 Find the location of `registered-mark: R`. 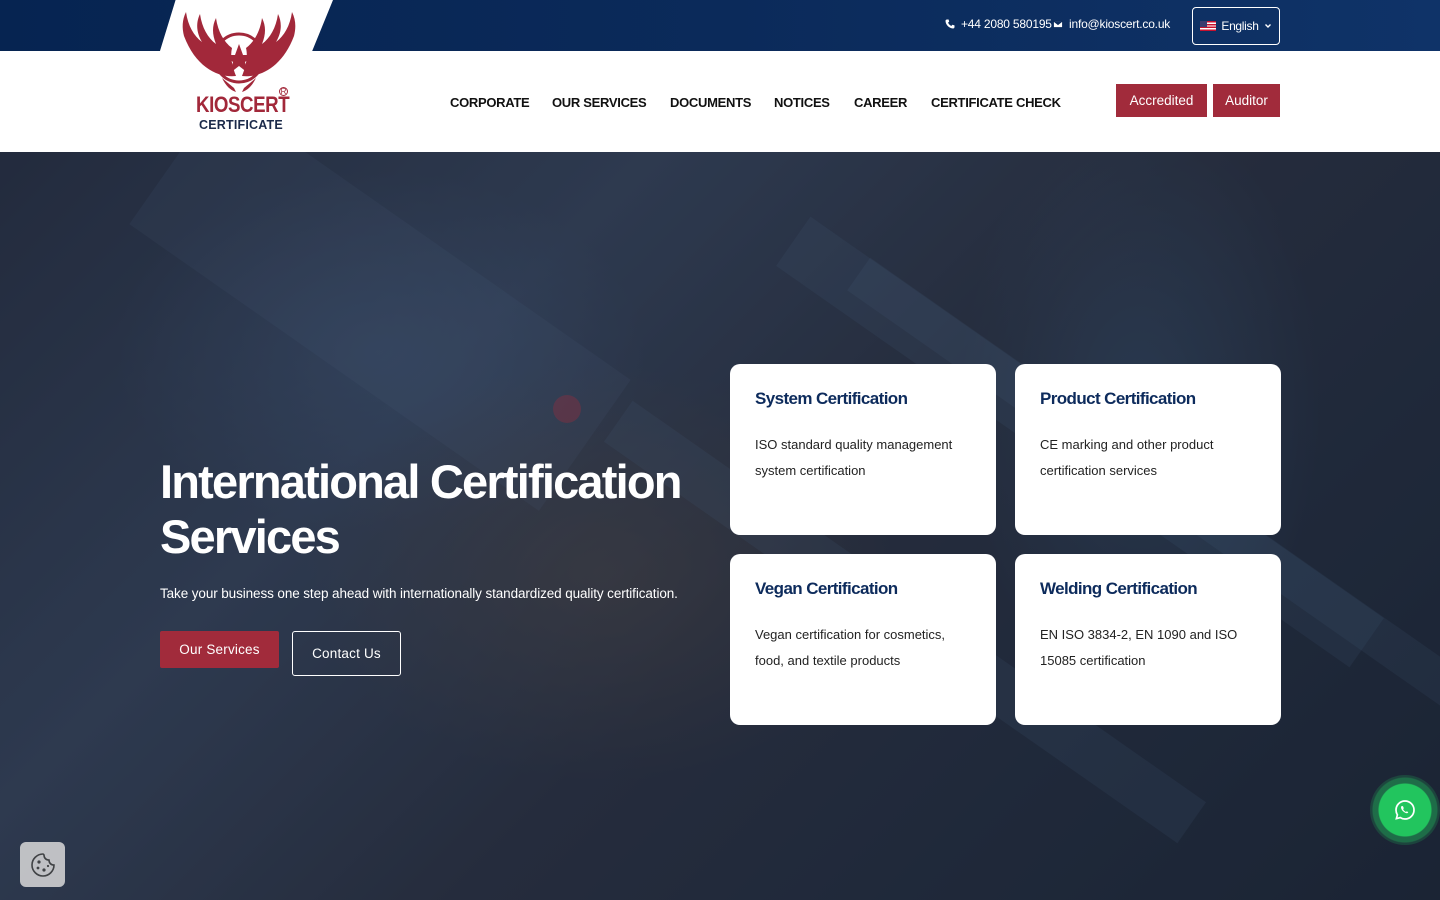

registered-mark: R is located at coordinates (283, 91).